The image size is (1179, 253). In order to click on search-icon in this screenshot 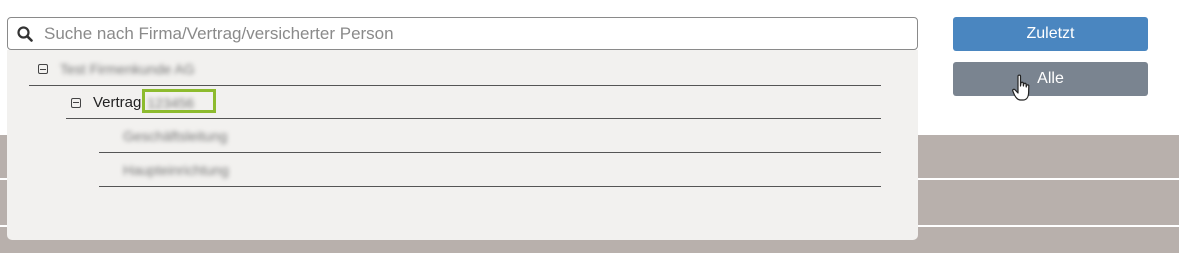, I will do `click(25, 33)`.